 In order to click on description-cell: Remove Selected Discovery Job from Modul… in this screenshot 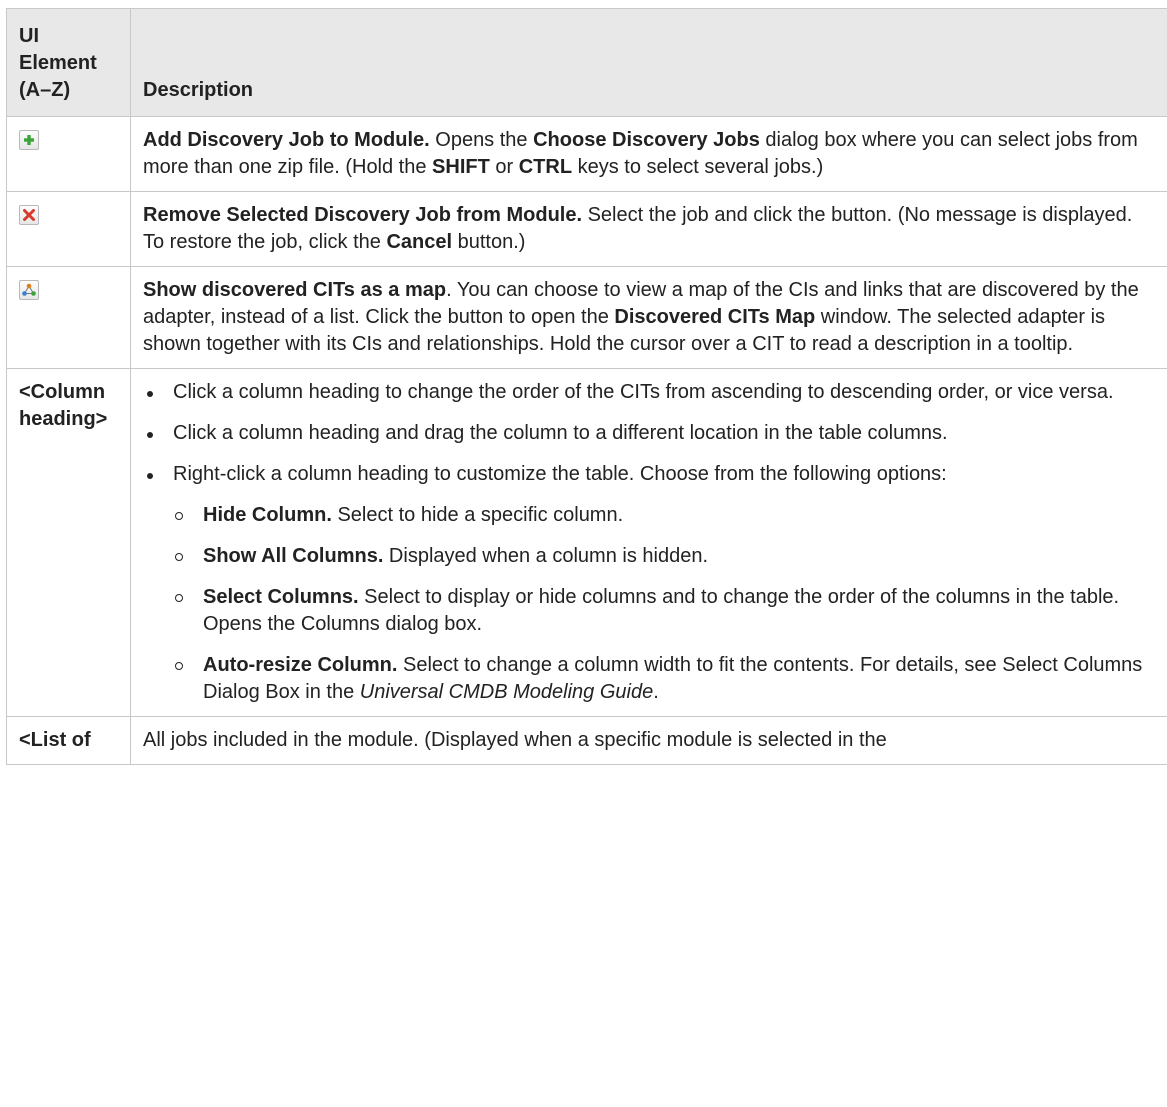, I will do `click(648, 229)`.